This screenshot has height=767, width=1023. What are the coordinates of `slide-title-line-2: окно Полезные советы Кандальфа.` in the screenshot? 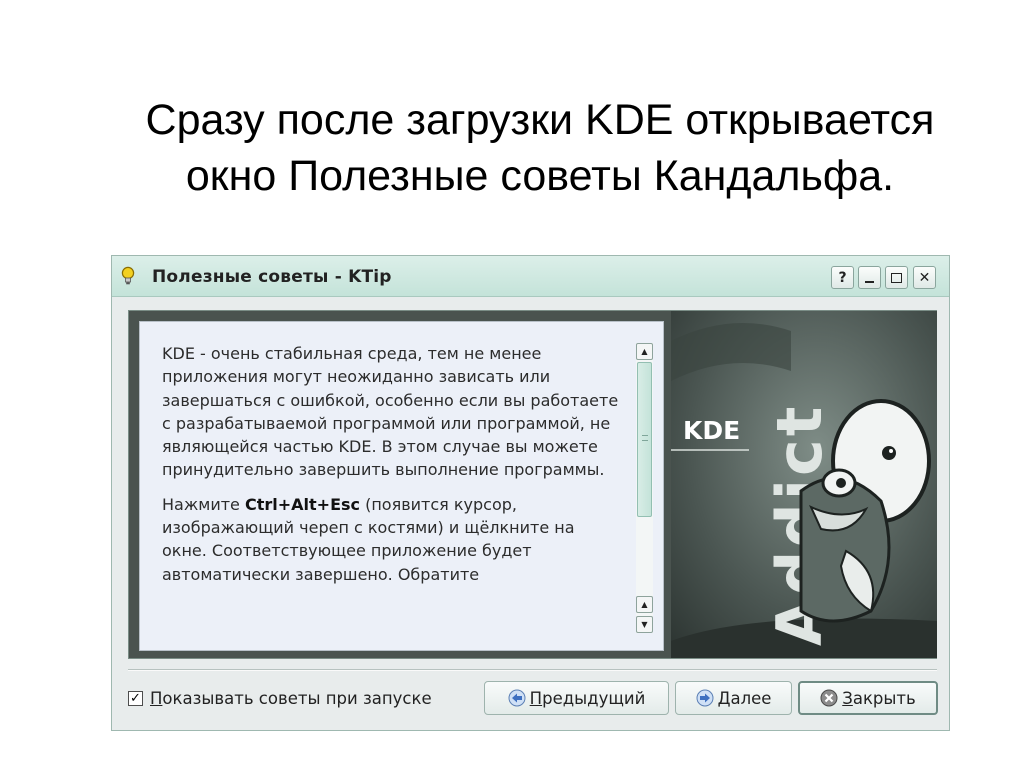 It's located at (540, 176).